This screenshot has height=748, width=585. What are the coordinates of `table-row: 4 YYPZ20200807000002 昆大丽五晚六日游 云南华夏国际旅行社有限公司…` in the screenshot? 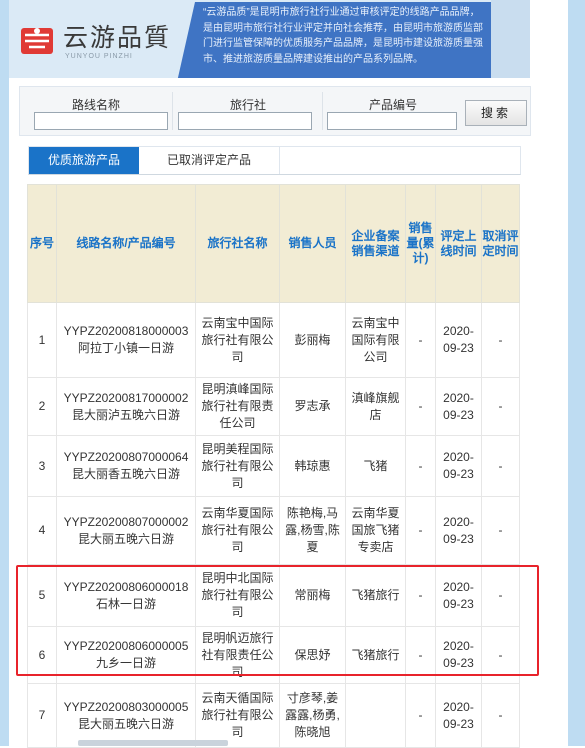 It's located at (273, 530).